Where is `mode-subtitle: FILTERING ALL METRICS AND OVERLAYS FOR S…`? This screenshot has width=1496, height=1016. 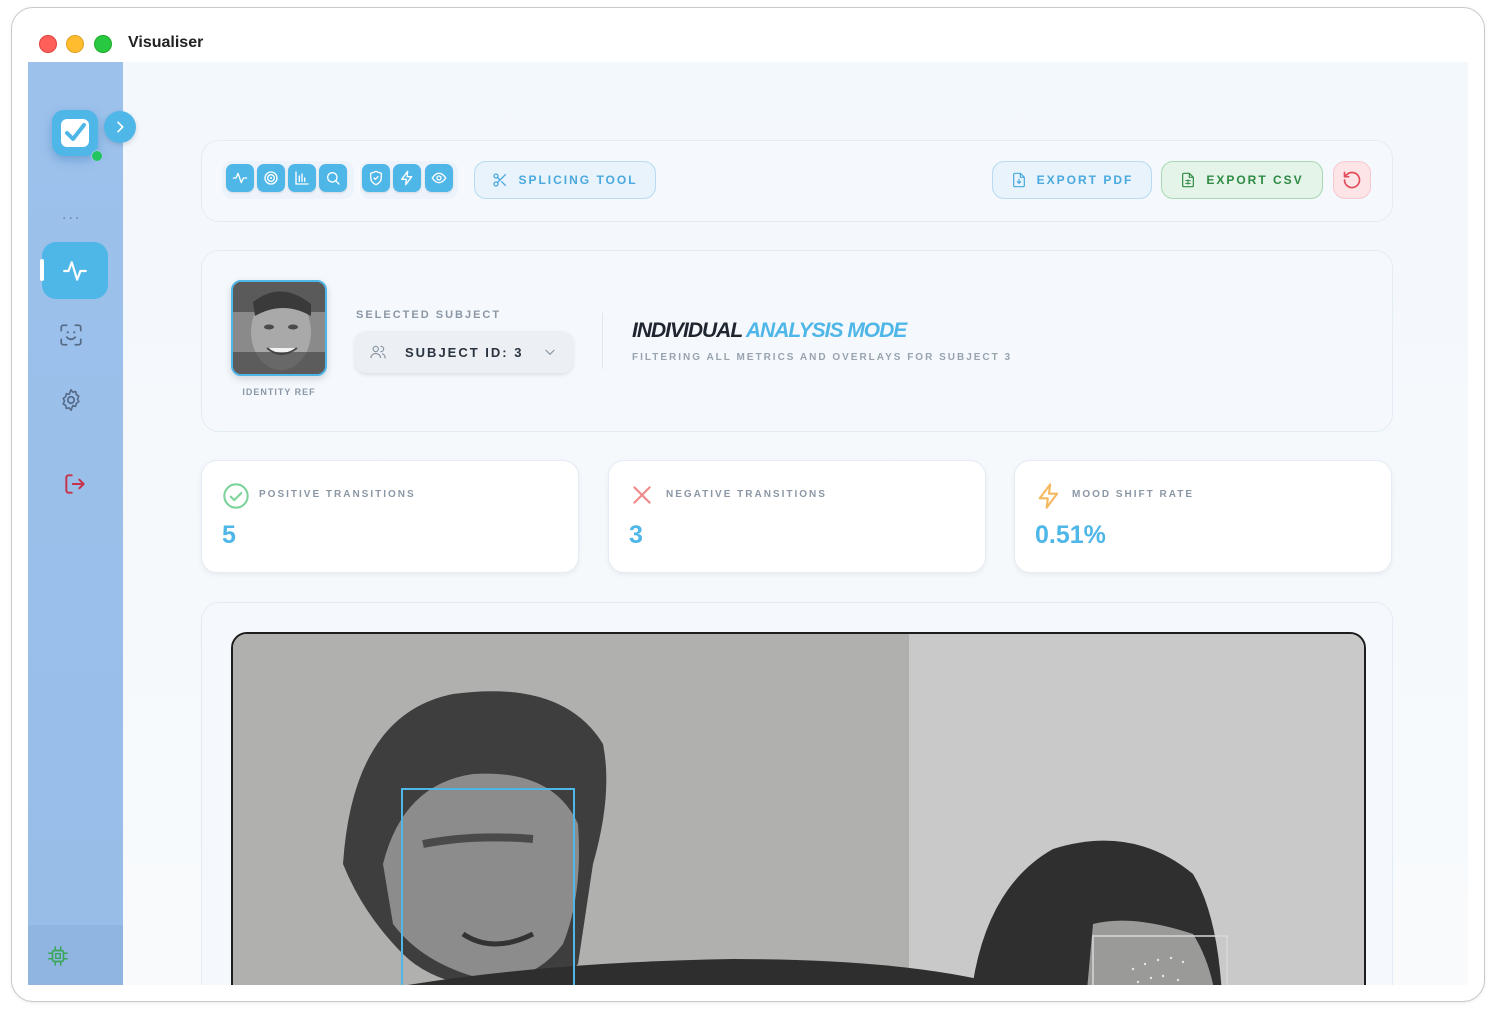
mode-subtitle: FILTERING ALL METRICS AND OVERLAYS FOR S… is located at coordinates (822, 357).